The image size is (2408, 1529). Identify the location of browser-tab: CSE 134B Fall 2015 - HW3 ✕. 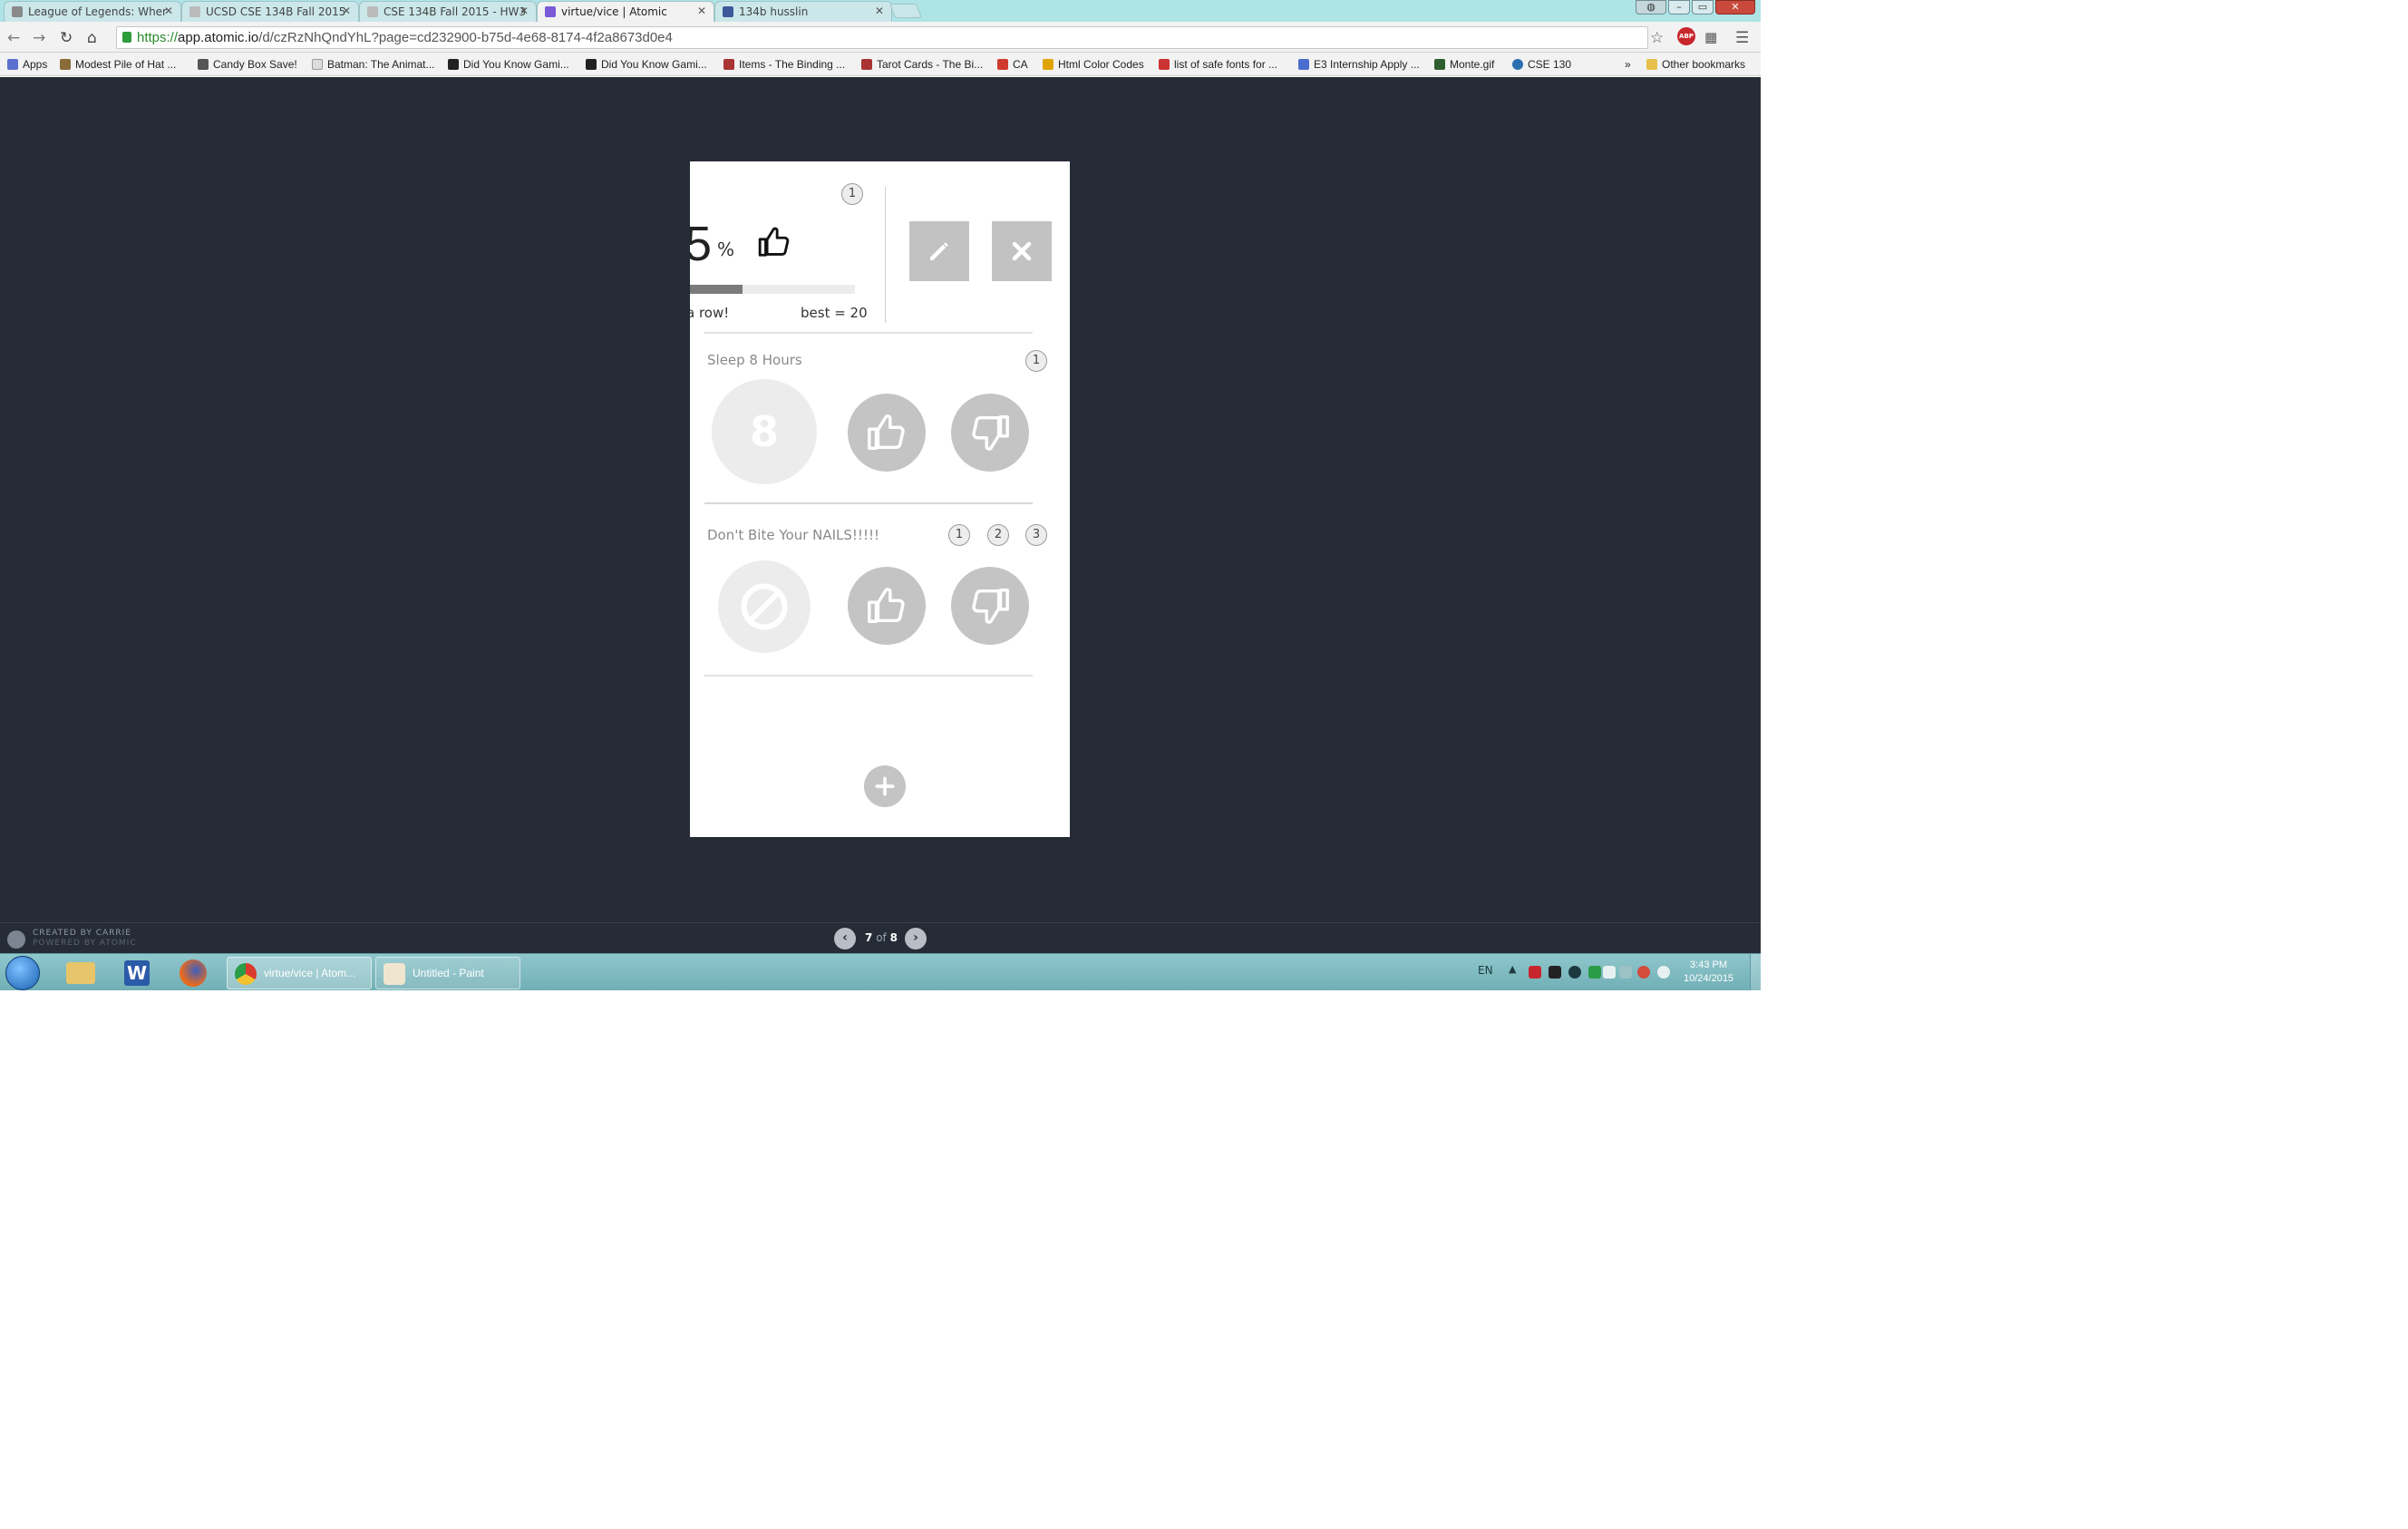
(448, 12).